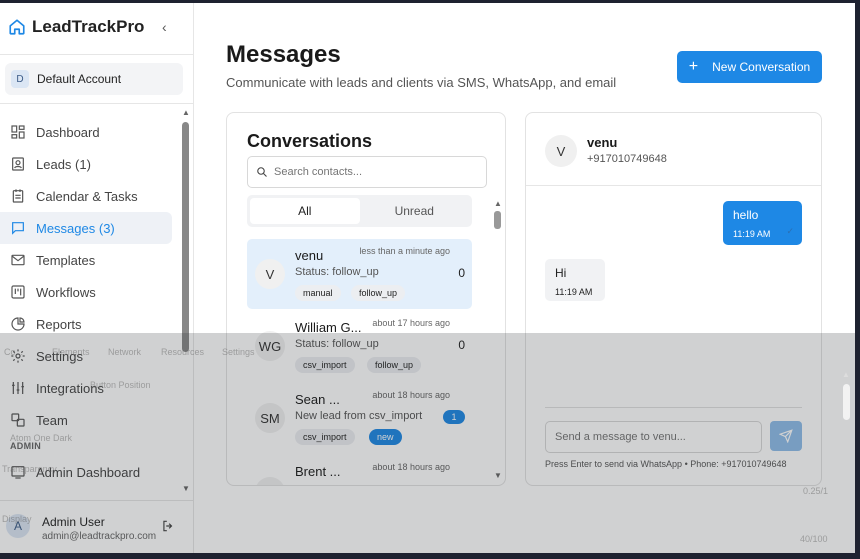 The image size is (860, 559). Describe the element at coordinates (79, 79) in the screenshot. I see `account-name: Default Account` at that location.